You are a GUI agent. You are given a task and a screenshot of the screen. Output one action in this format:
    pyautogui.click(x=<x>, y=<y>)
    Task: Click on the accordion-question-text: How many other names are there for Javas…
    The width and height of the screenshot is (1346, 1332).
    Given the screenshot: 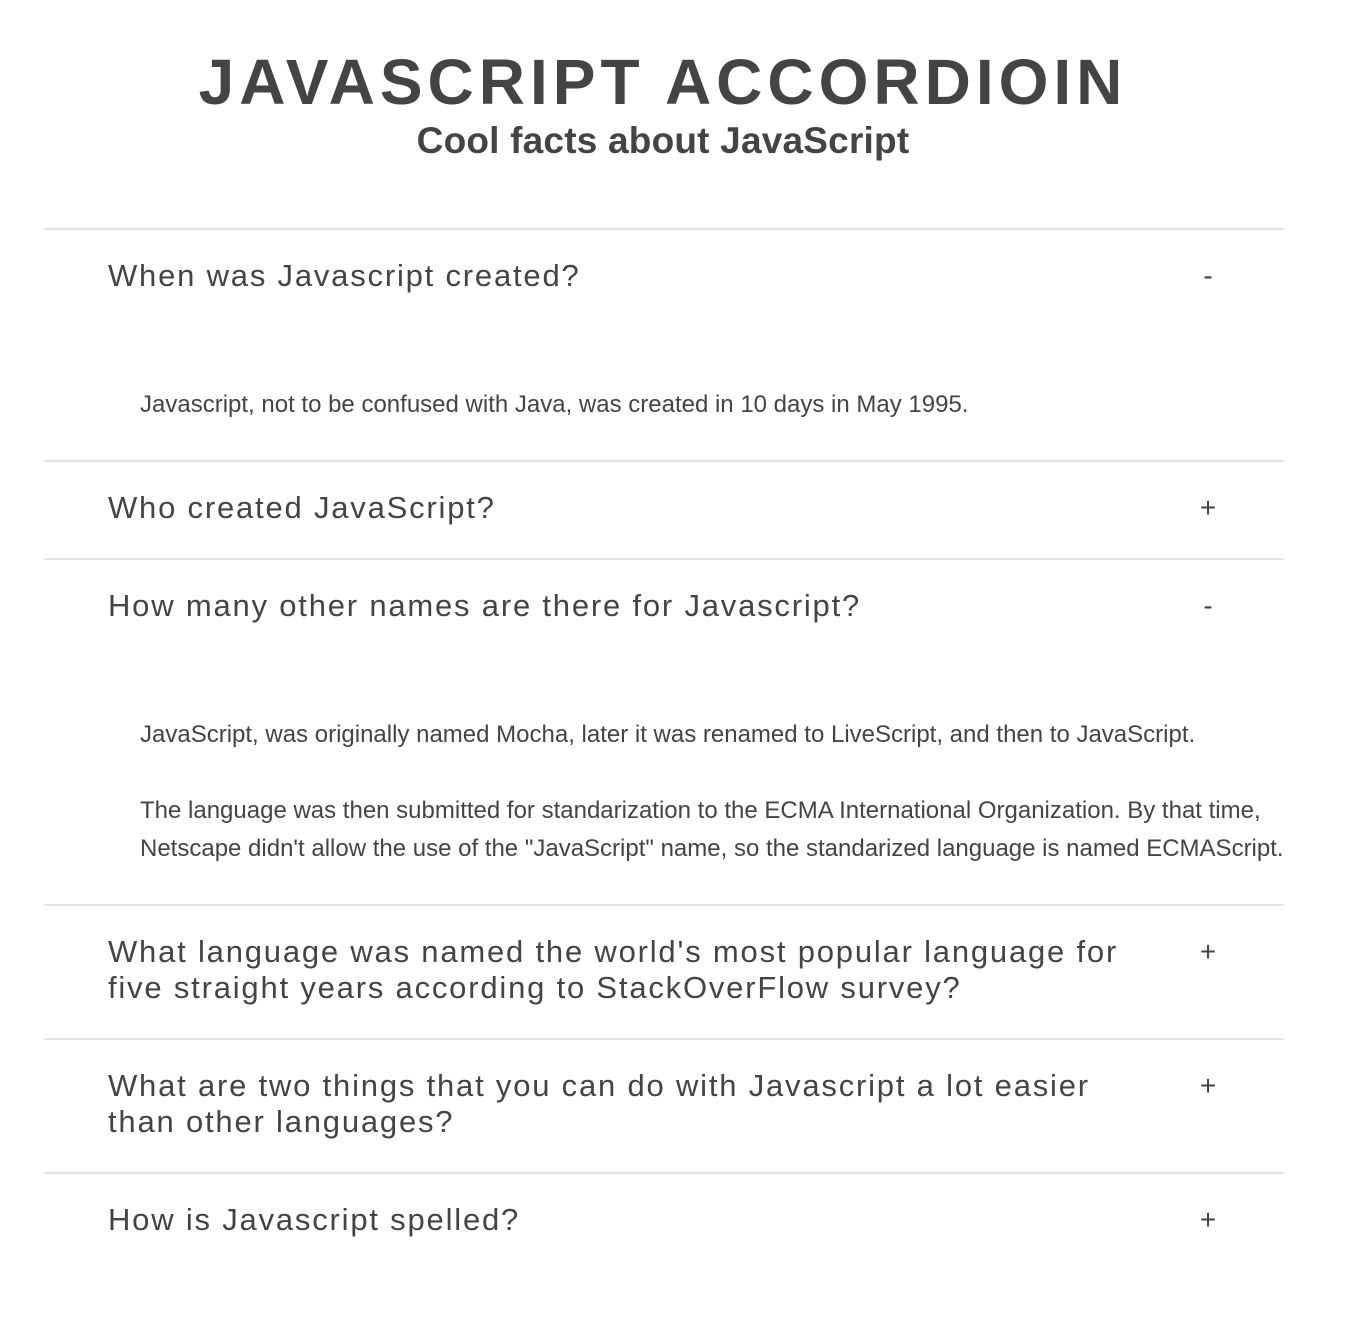 What is the action you would take?
    pyautogui.click(x=485, y=605)
    